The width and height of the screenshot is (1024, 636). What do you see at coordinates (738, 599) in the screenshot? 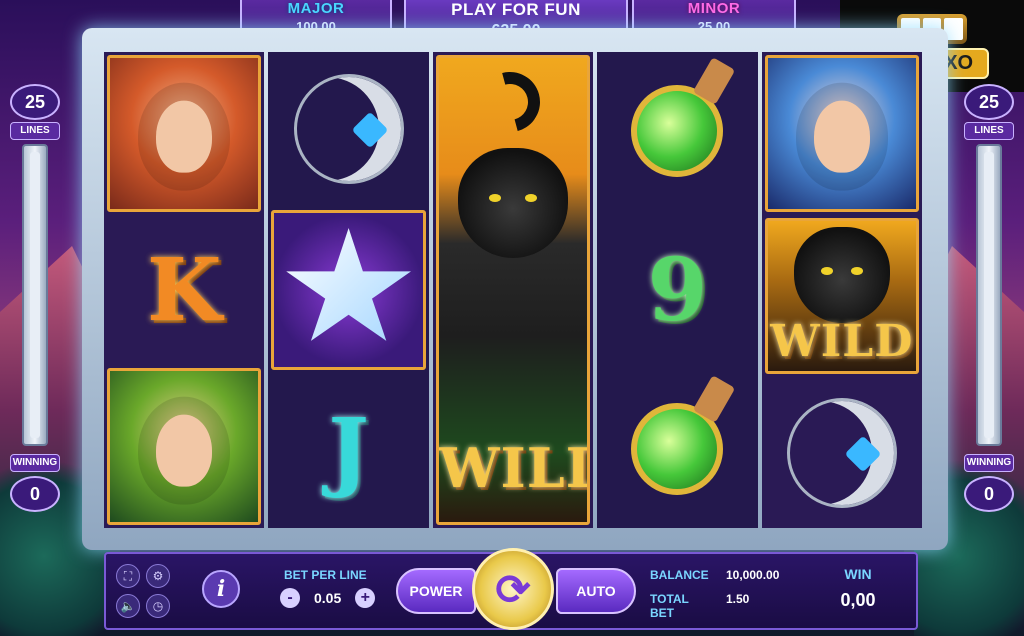
I see `total-bet-value: 1.50` at bounding box center [738, 599].